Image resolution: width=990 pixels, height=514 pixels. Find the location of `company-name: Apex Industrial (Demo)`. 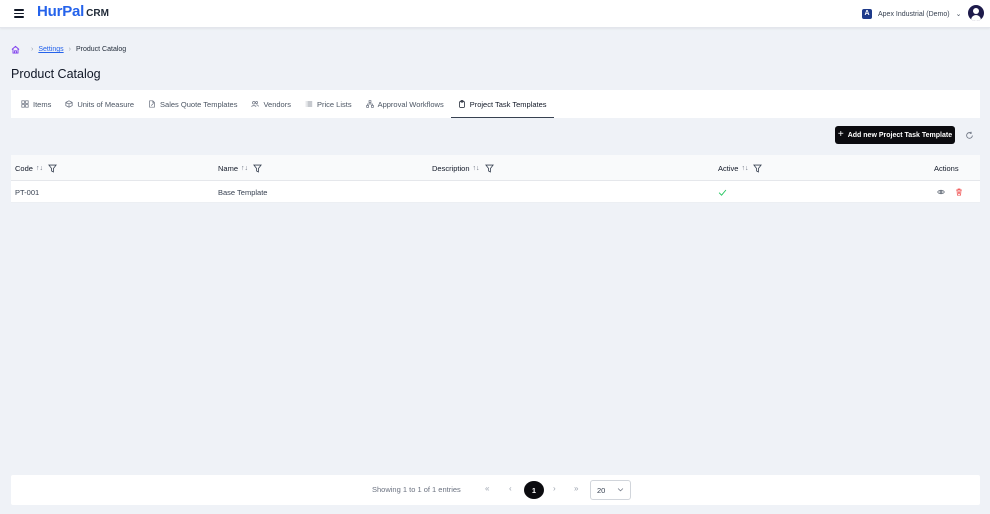

company-name: Apex Industrial (Demo) is located at coordinates (914, 14).